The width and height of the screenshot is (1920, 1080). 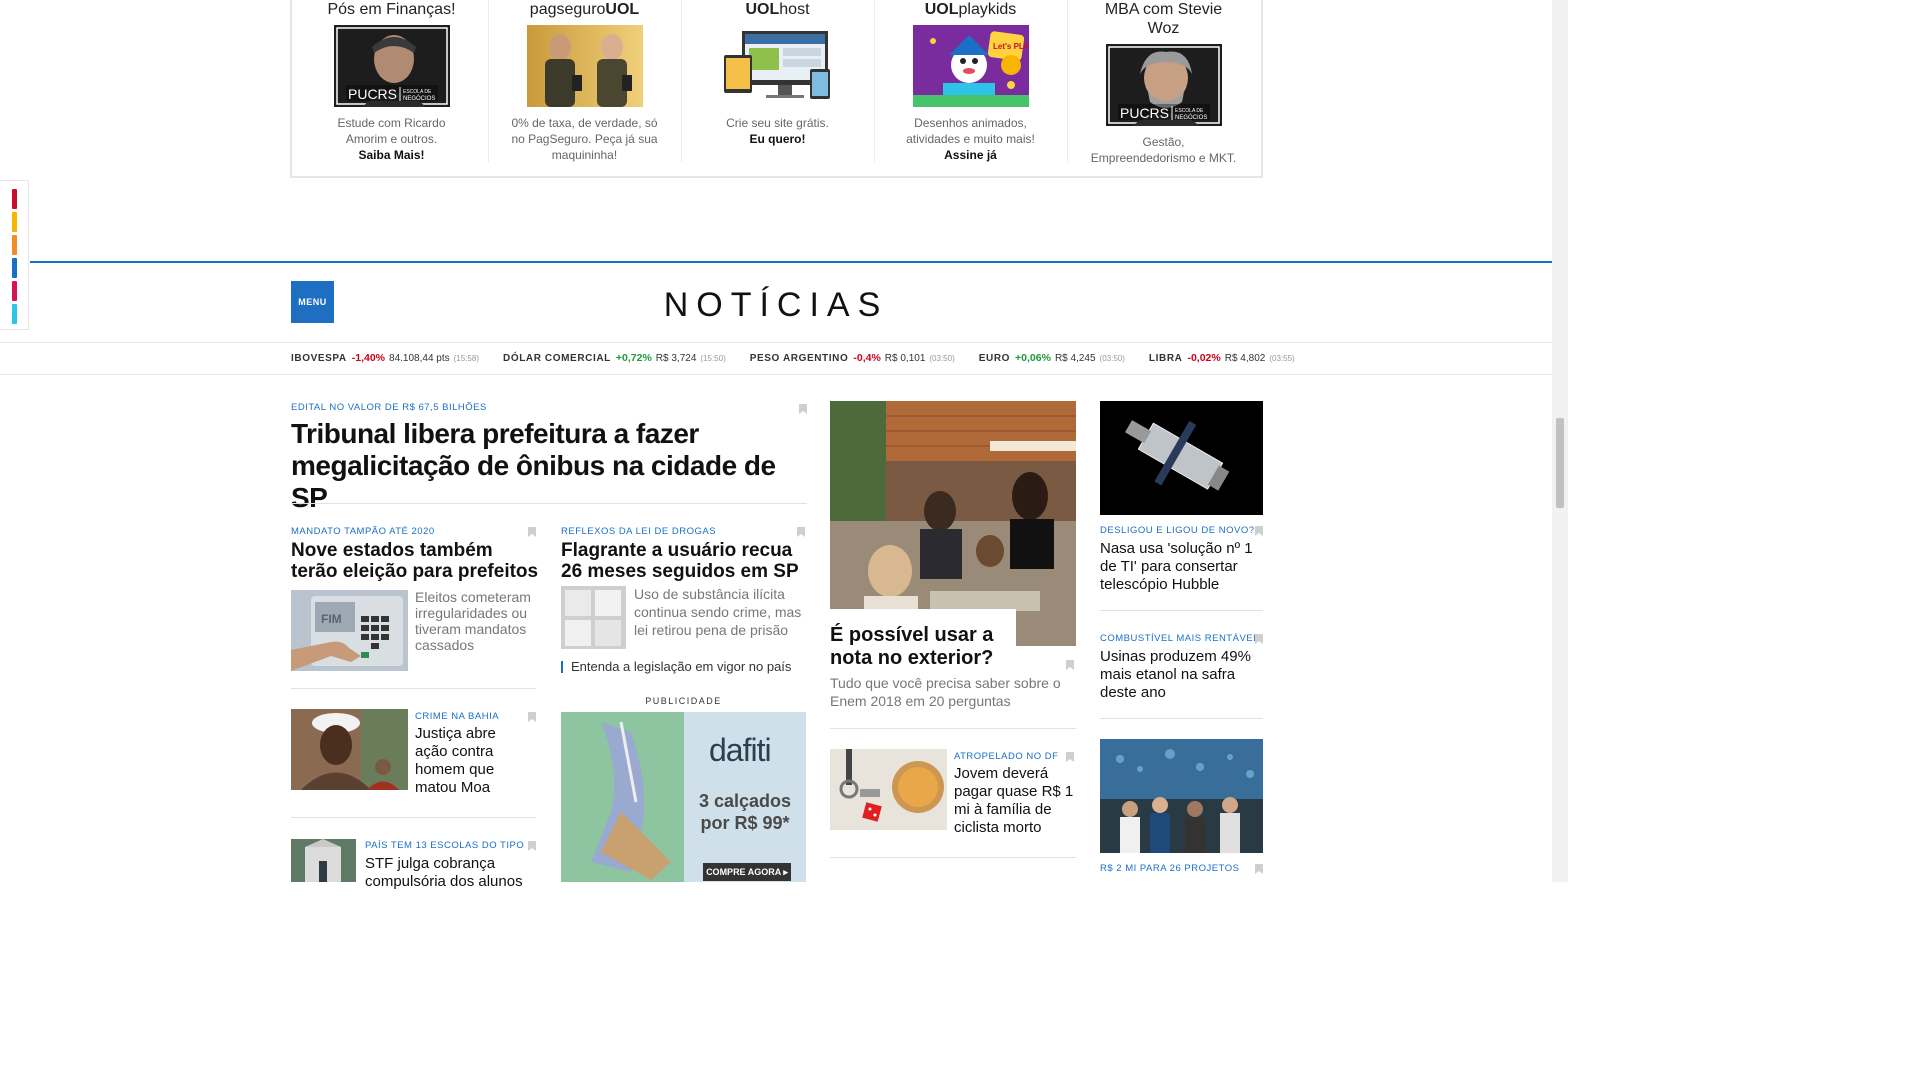 What do you see at coordinates (1144, 113) in the screenshot?
I see `svg-text: PUCRS` at bounding box center [1144, 113].